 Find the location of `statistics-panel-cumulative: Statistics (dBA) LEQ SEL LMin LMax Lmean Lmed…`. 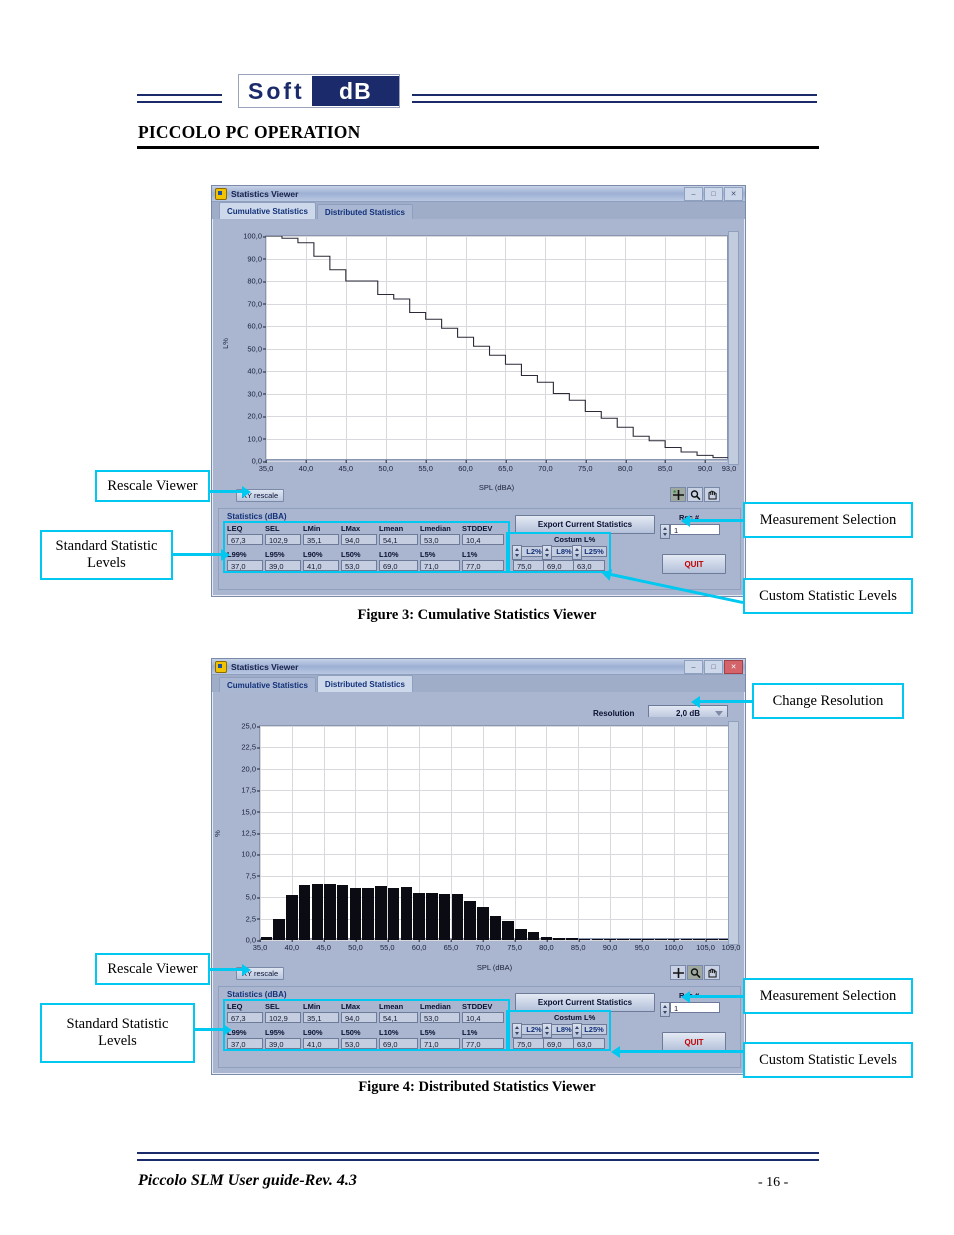

statistics-panel-cumulative: Statistics (dBA) LEQ SEL LMin LMax Lmean Lmed… is located at coordinates (479, 549).